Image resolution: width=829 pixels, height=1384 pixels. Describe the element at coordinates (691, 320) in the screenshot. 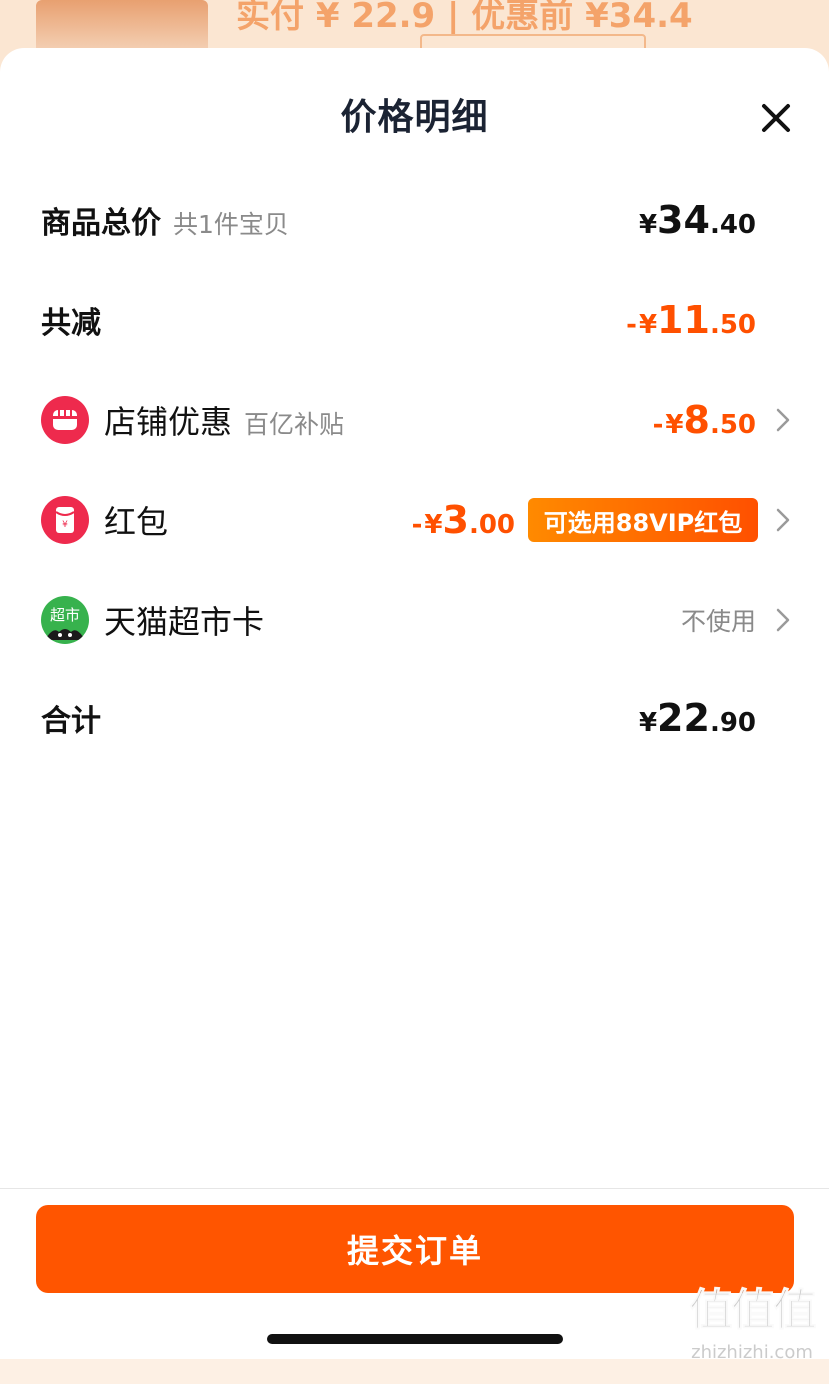

I see `total-reduction-price: -¥11.50` at that location.